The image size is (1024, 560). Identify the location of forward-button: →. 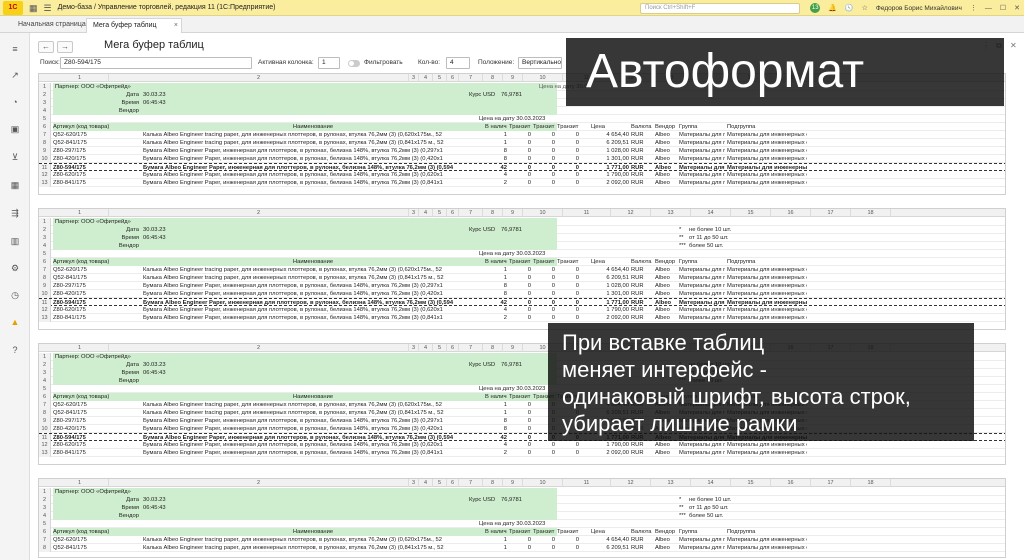
(65, 47).